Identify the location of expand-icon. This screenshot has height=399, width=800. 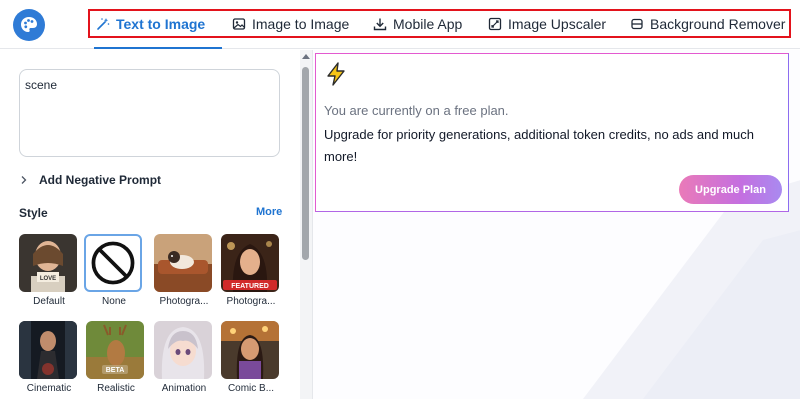
(495, 23).